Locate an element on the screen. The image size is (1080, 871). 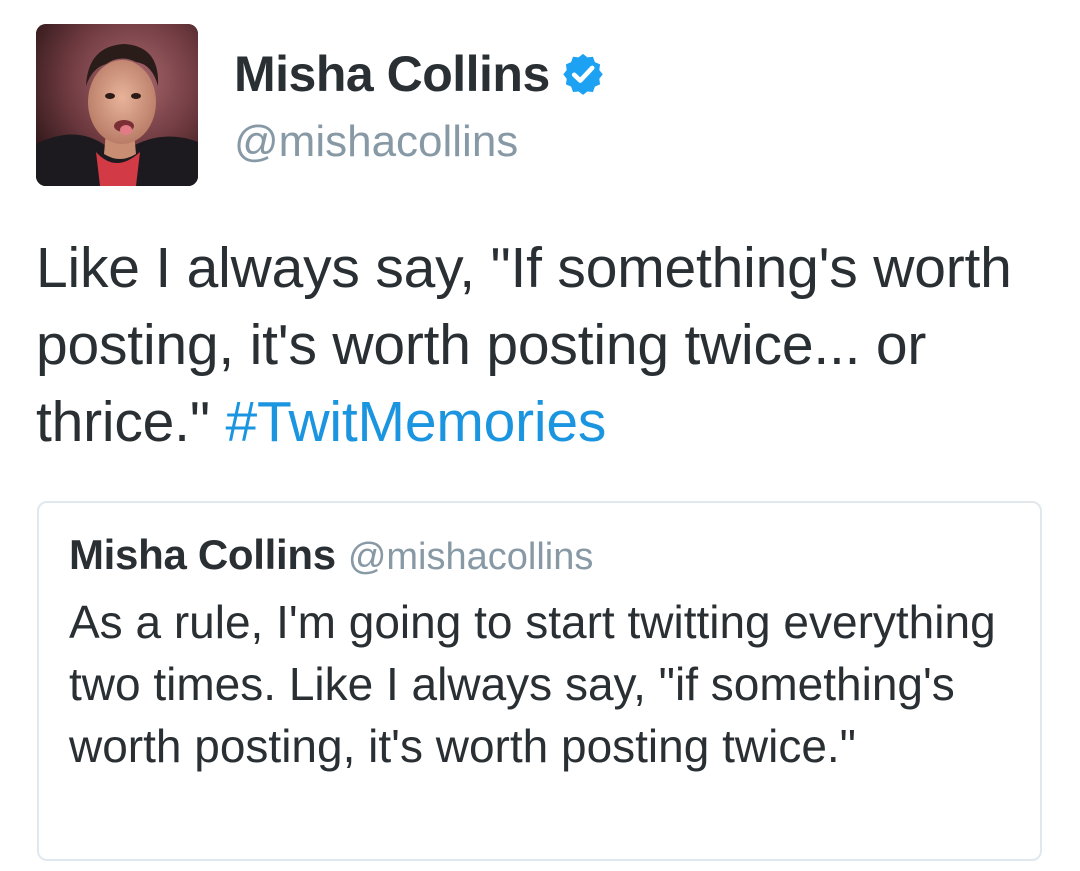
quoted-handle: @mishacollins is located at coordinates (470, 557).